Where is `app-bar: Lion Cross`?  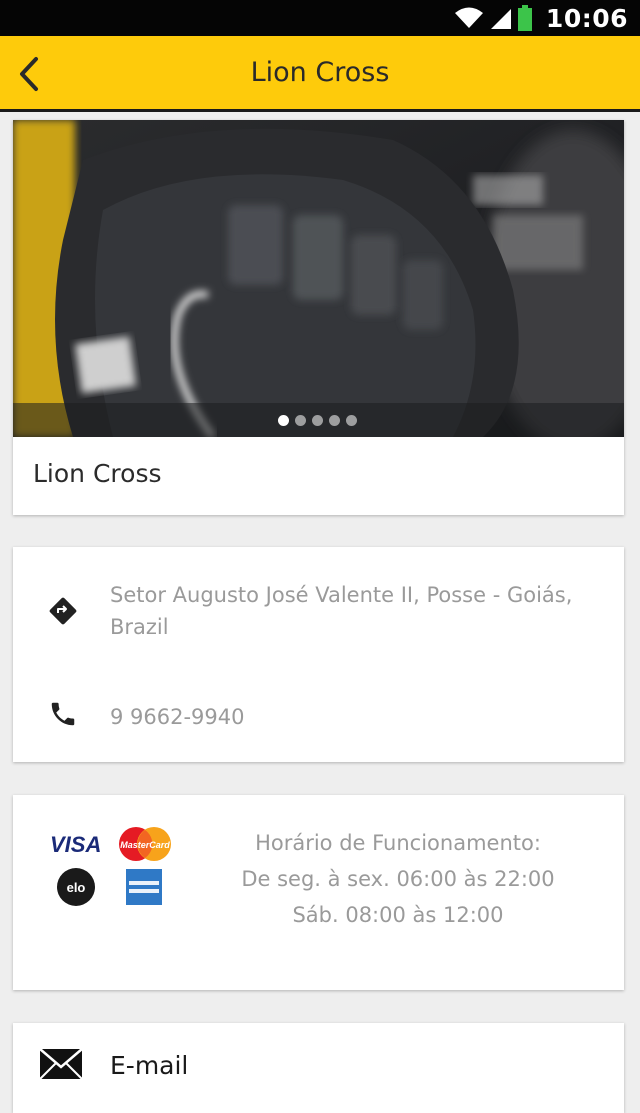
app-bar: Lion Cross is located at coordinates (320, 74).